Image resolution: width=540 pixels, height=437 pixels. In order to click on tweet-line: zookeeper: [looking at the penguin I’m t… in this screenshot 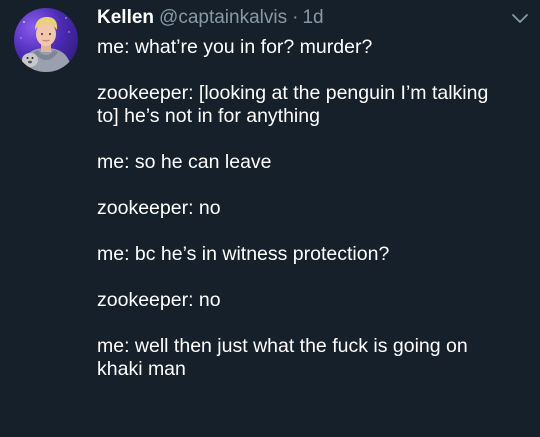, I will do `click(293, 93)`.